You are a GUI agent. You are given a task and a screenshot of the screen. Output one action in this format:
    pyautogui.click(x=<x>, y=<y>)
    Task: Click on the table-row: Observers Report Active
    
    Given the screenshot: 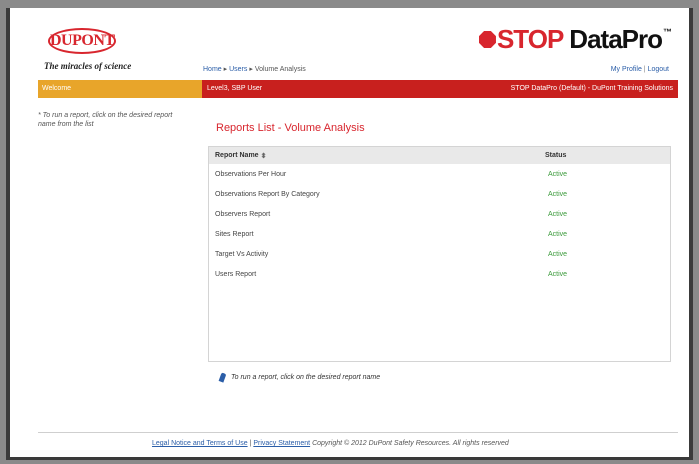 What is the action you would take?
    pyautogui.click(x=439, y=214)
    